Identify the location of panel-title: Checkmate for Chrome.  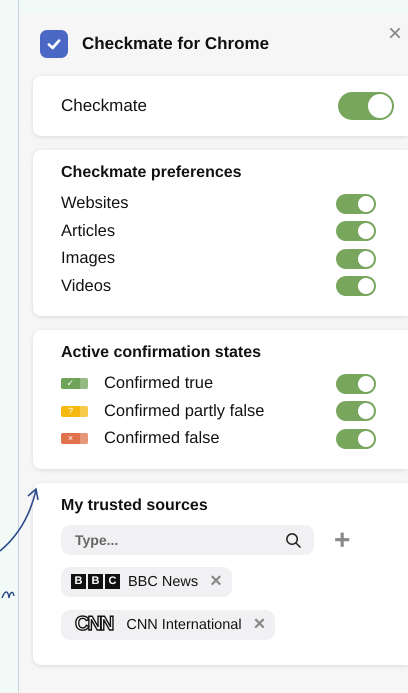
(176, 44).